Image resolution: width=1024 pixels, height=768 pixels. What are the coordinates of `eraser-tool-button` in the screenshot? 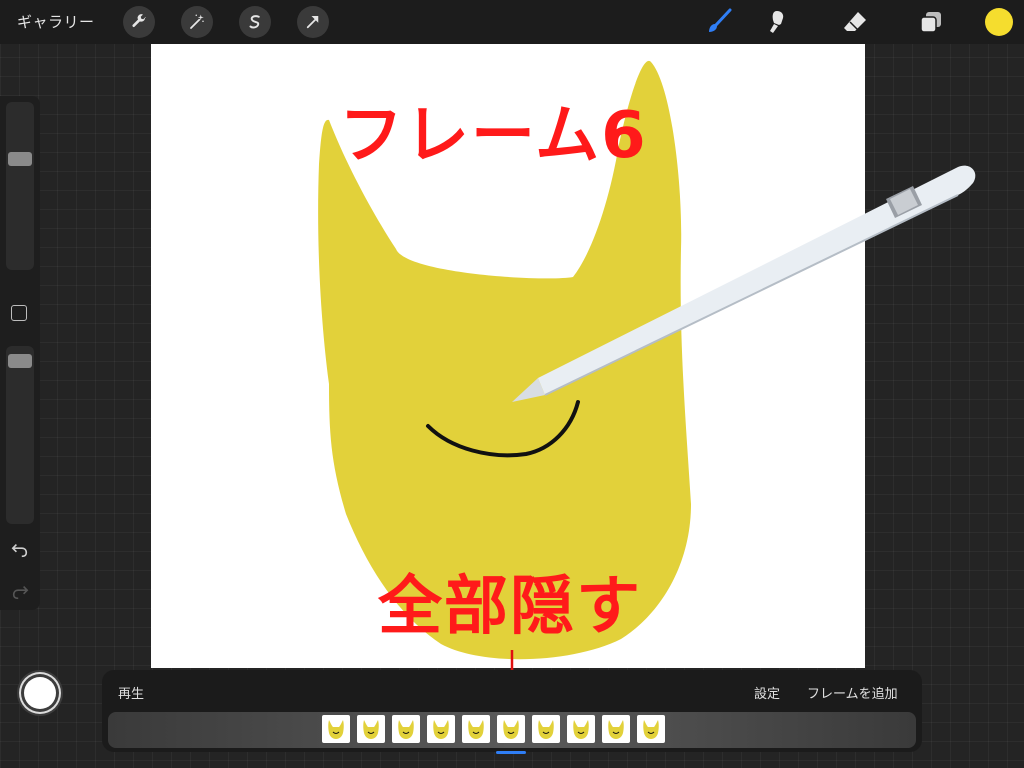 It's located at (855, 22).